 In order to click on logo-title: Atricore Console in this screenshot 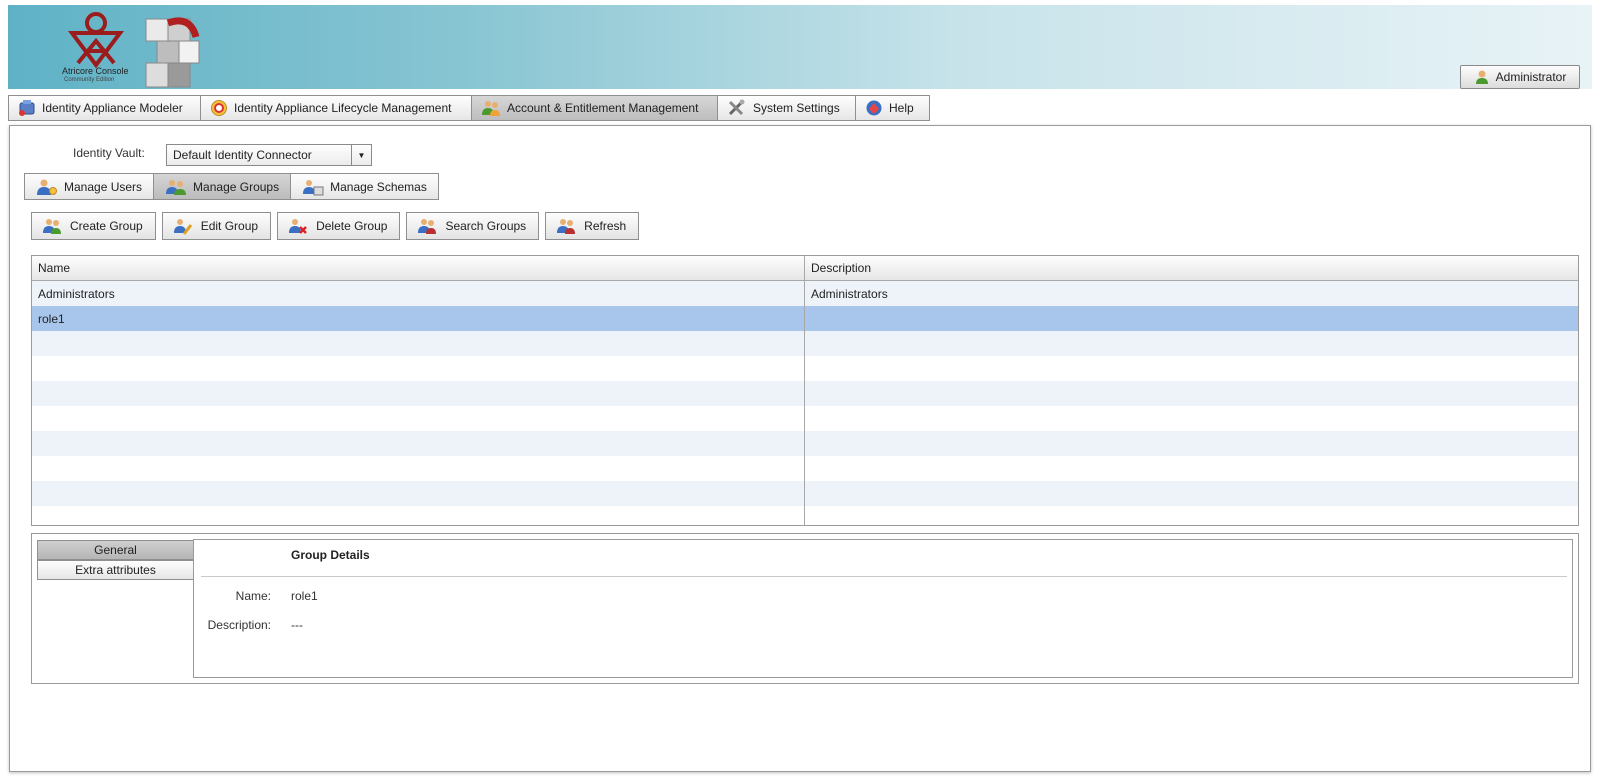, I will do `click(95, 71)`.